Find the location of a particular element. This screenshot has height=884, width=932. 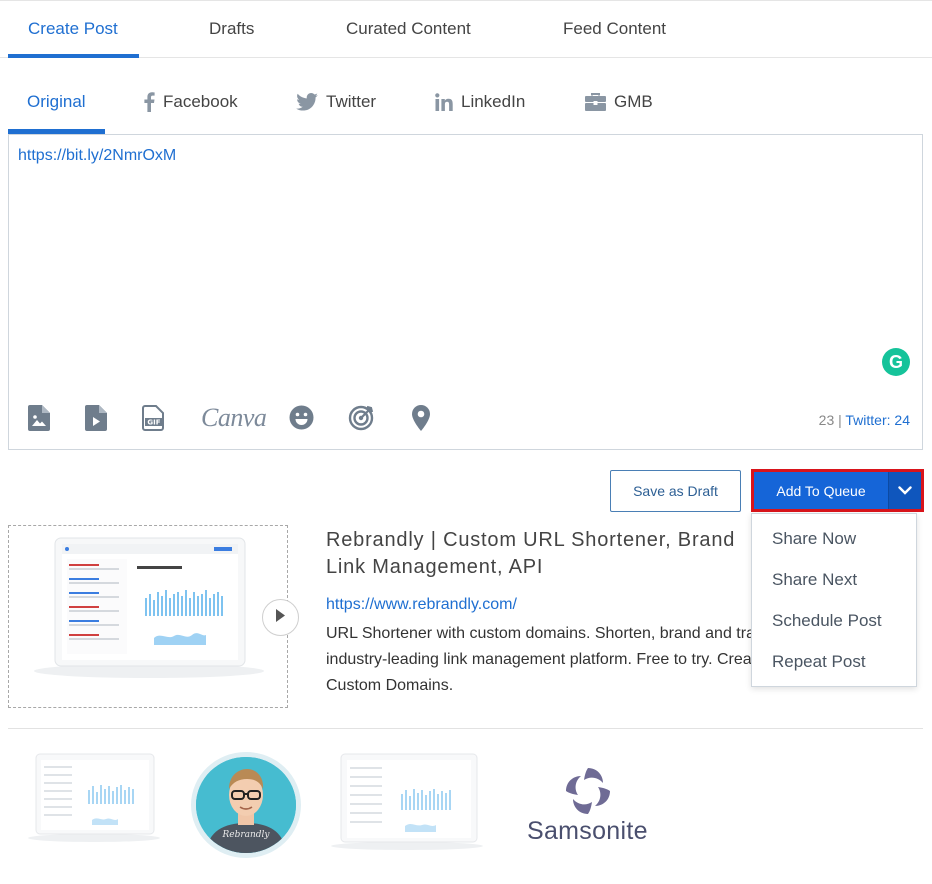

location-icon is located at coordinates (421, 418).